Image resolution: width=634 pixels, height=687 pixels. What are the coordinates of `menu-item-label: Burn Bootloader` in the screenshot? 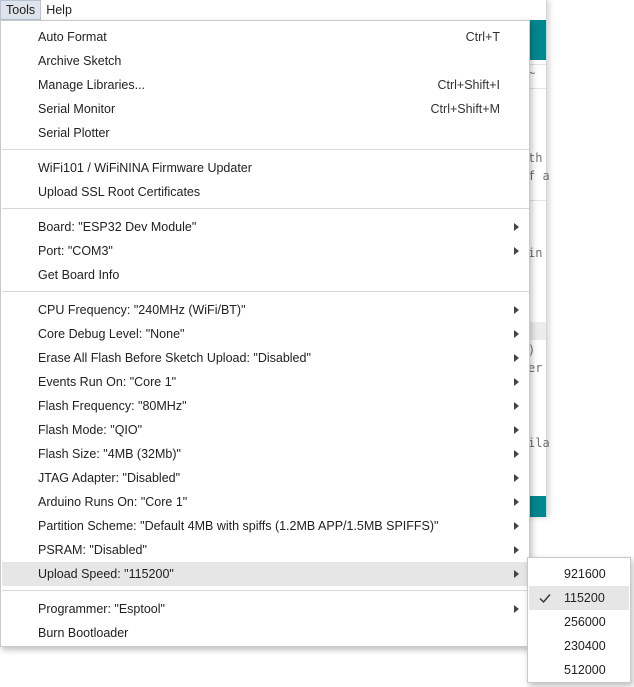 It's located at (83, 633).